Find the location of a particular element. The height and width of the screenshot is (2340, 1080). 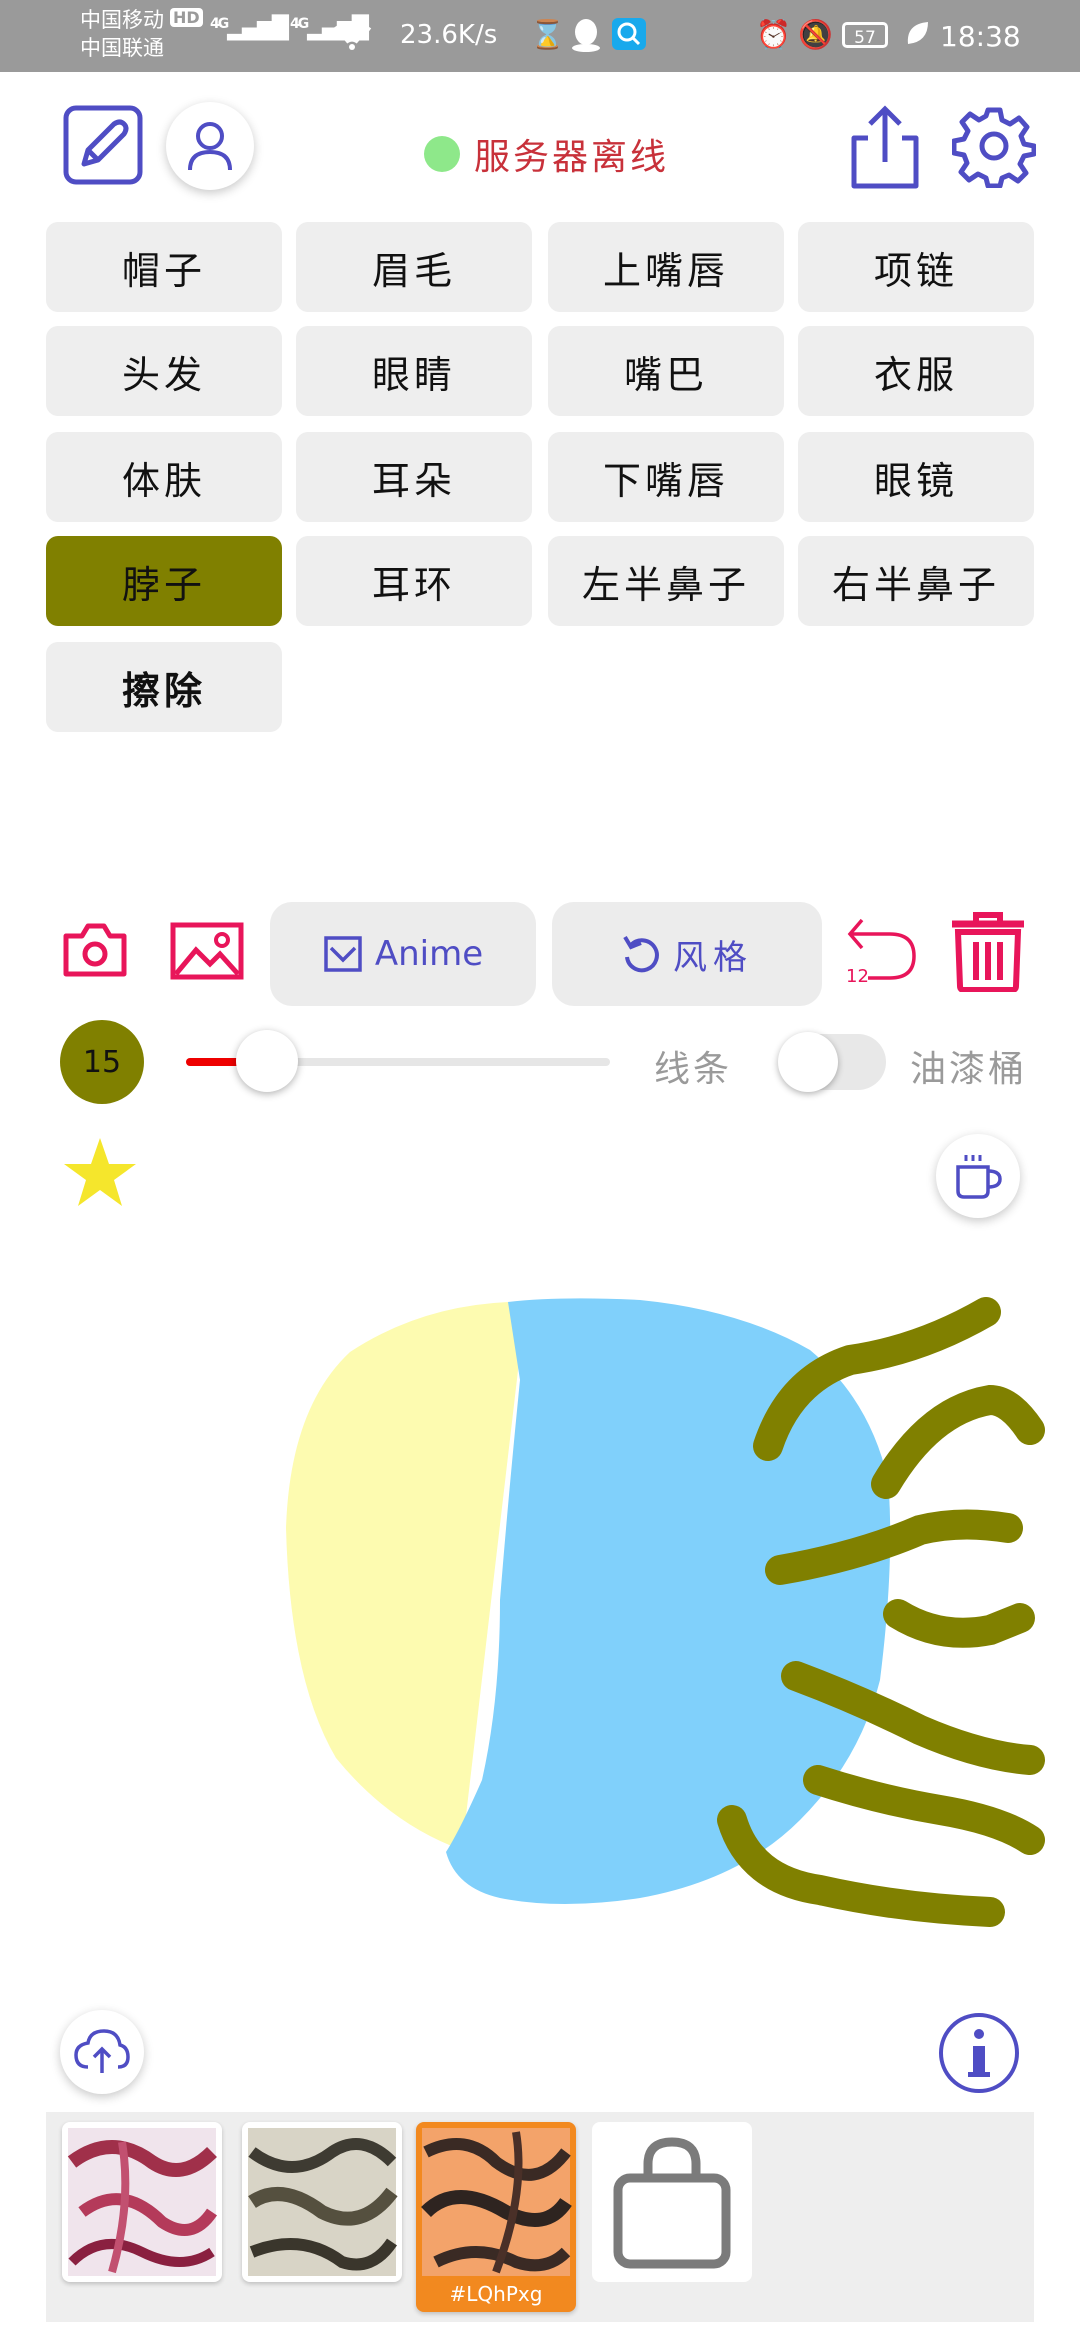

gear-icon is located at coordinates (994, 147).